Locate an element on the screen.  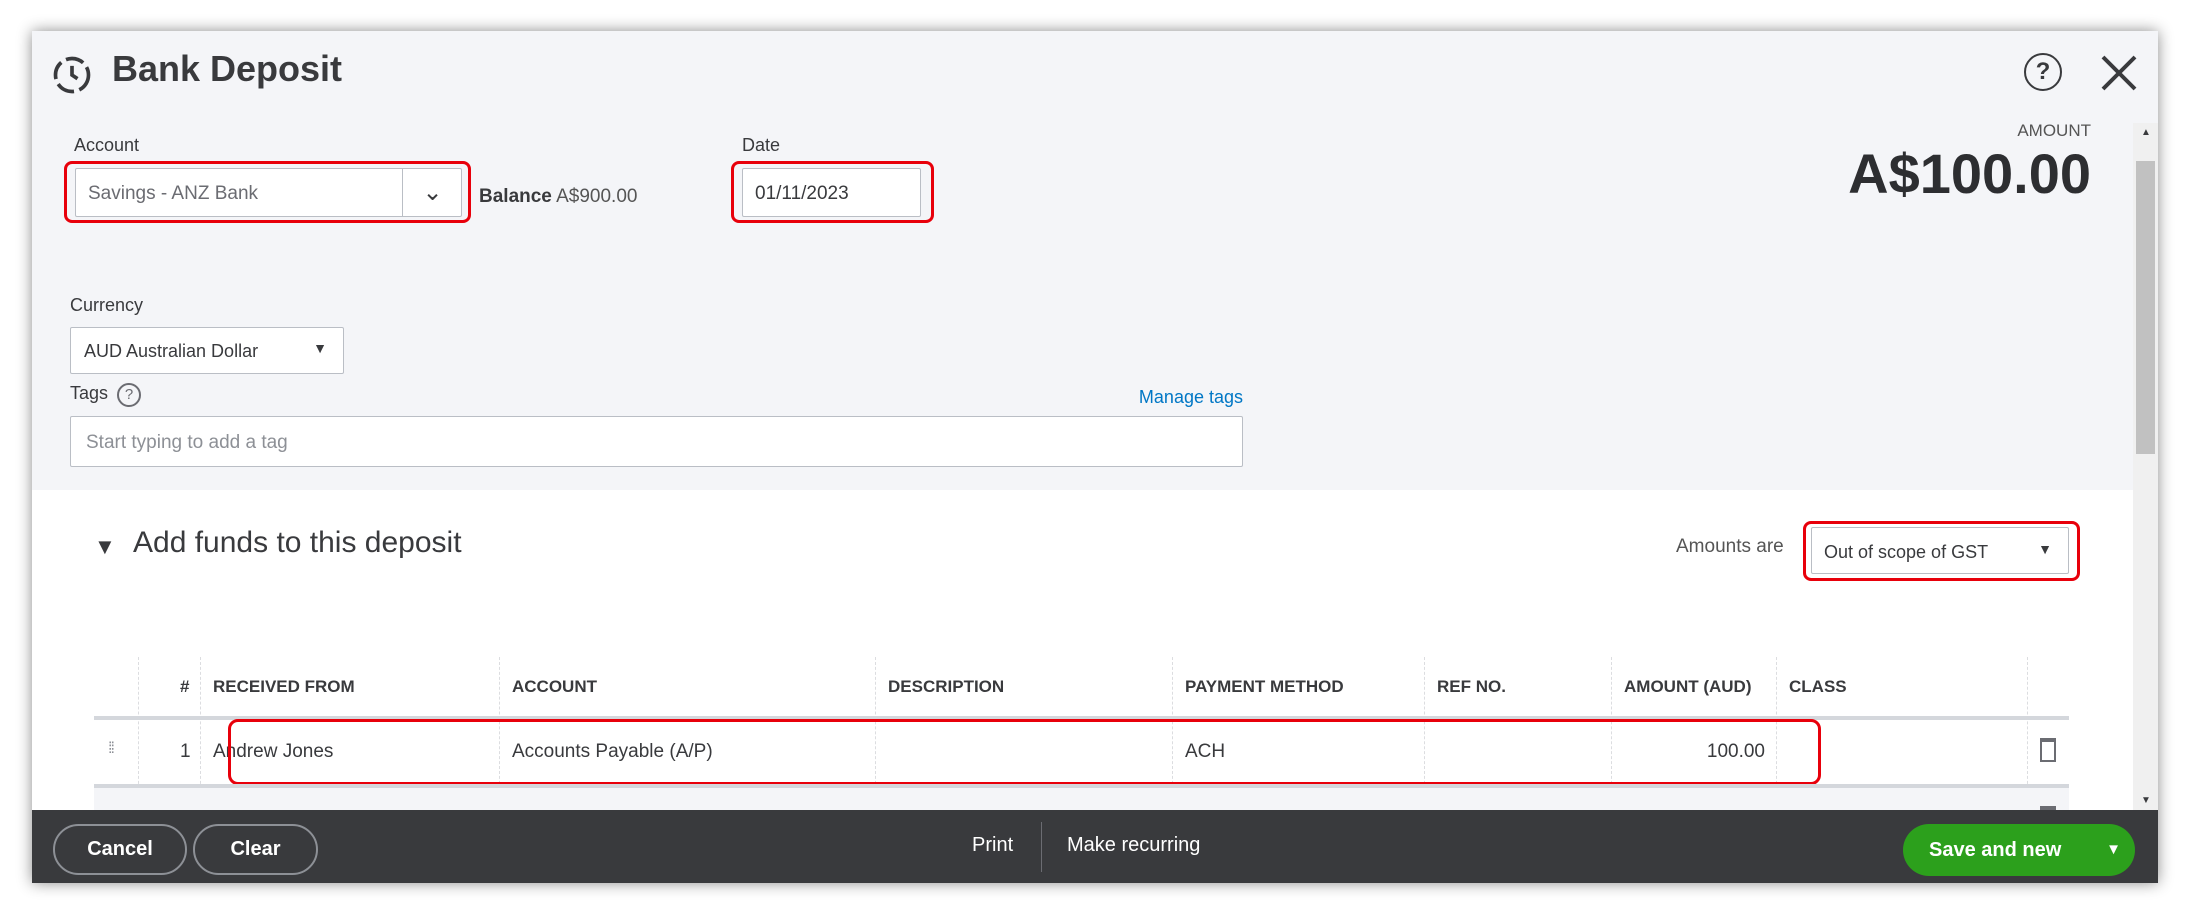
row-highlight is located at coordinates (1024, 752).